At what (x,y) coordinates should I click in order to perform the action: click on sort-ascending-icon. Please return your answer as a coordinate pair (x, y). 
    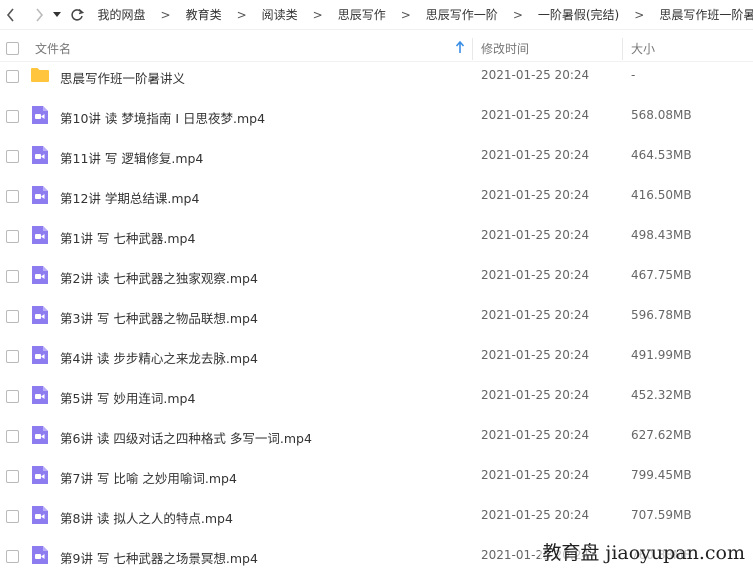
    Looking at the image, I should click on (460, 48).